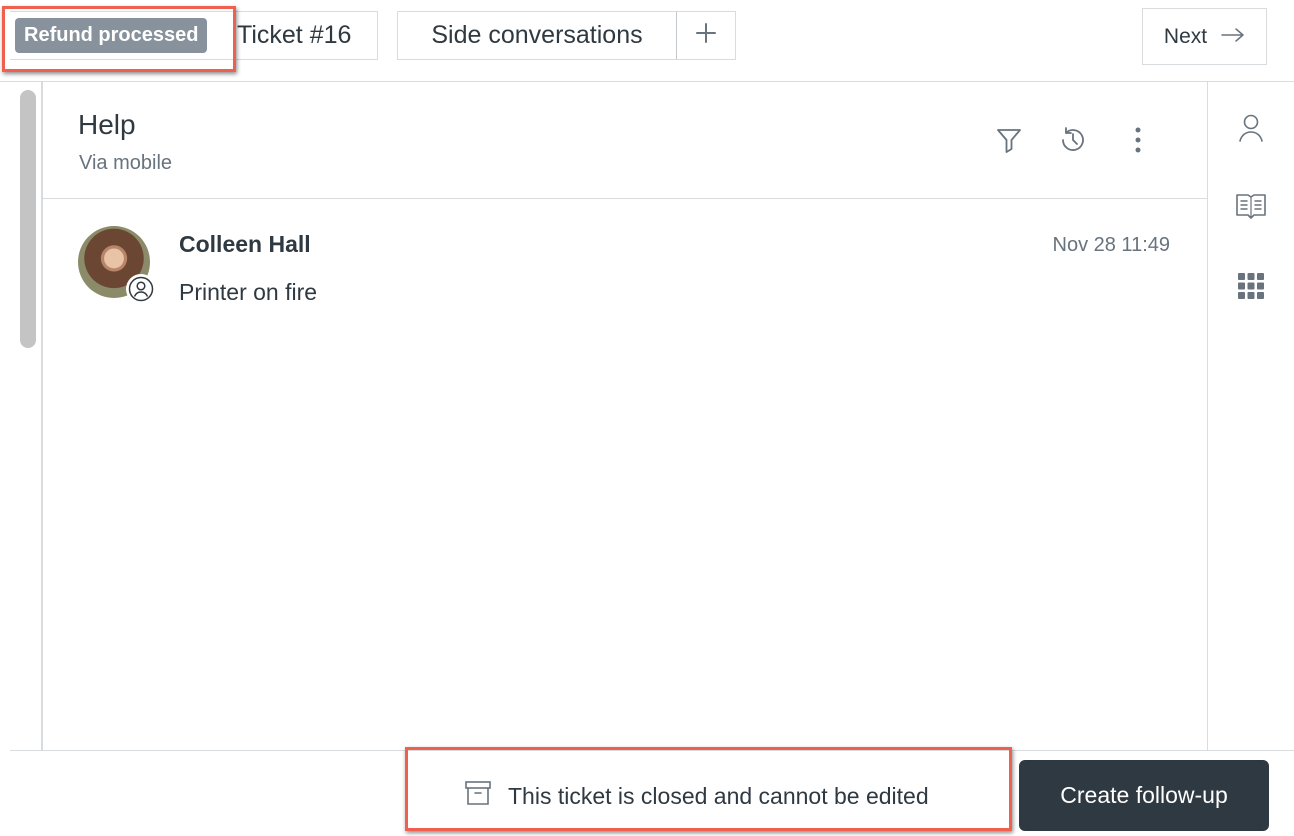  What do you see at coordinates (111, 35) in the screenshot?
I see `status-badge: Refund processed` at bounding box center [111, 35].